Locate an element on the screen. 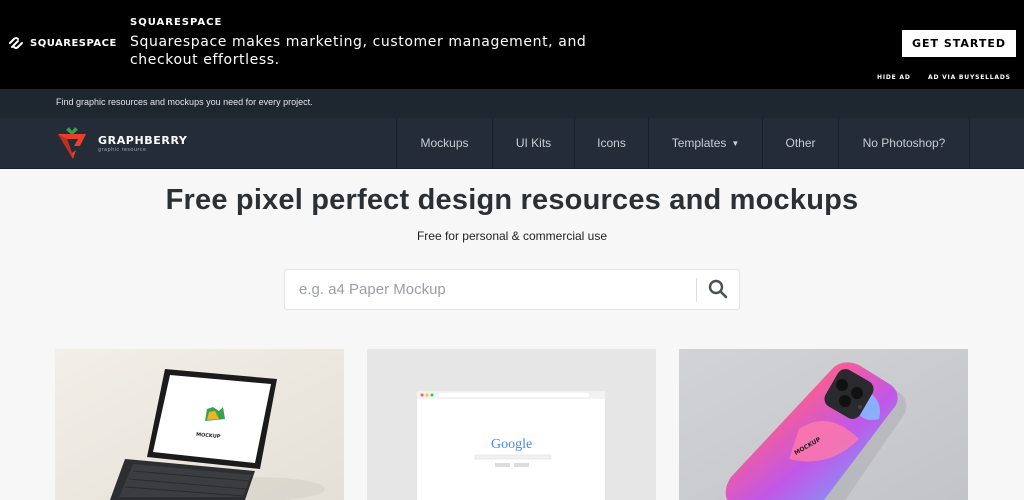  nav-item-label: Mockups is located at coordinates (444, 143).